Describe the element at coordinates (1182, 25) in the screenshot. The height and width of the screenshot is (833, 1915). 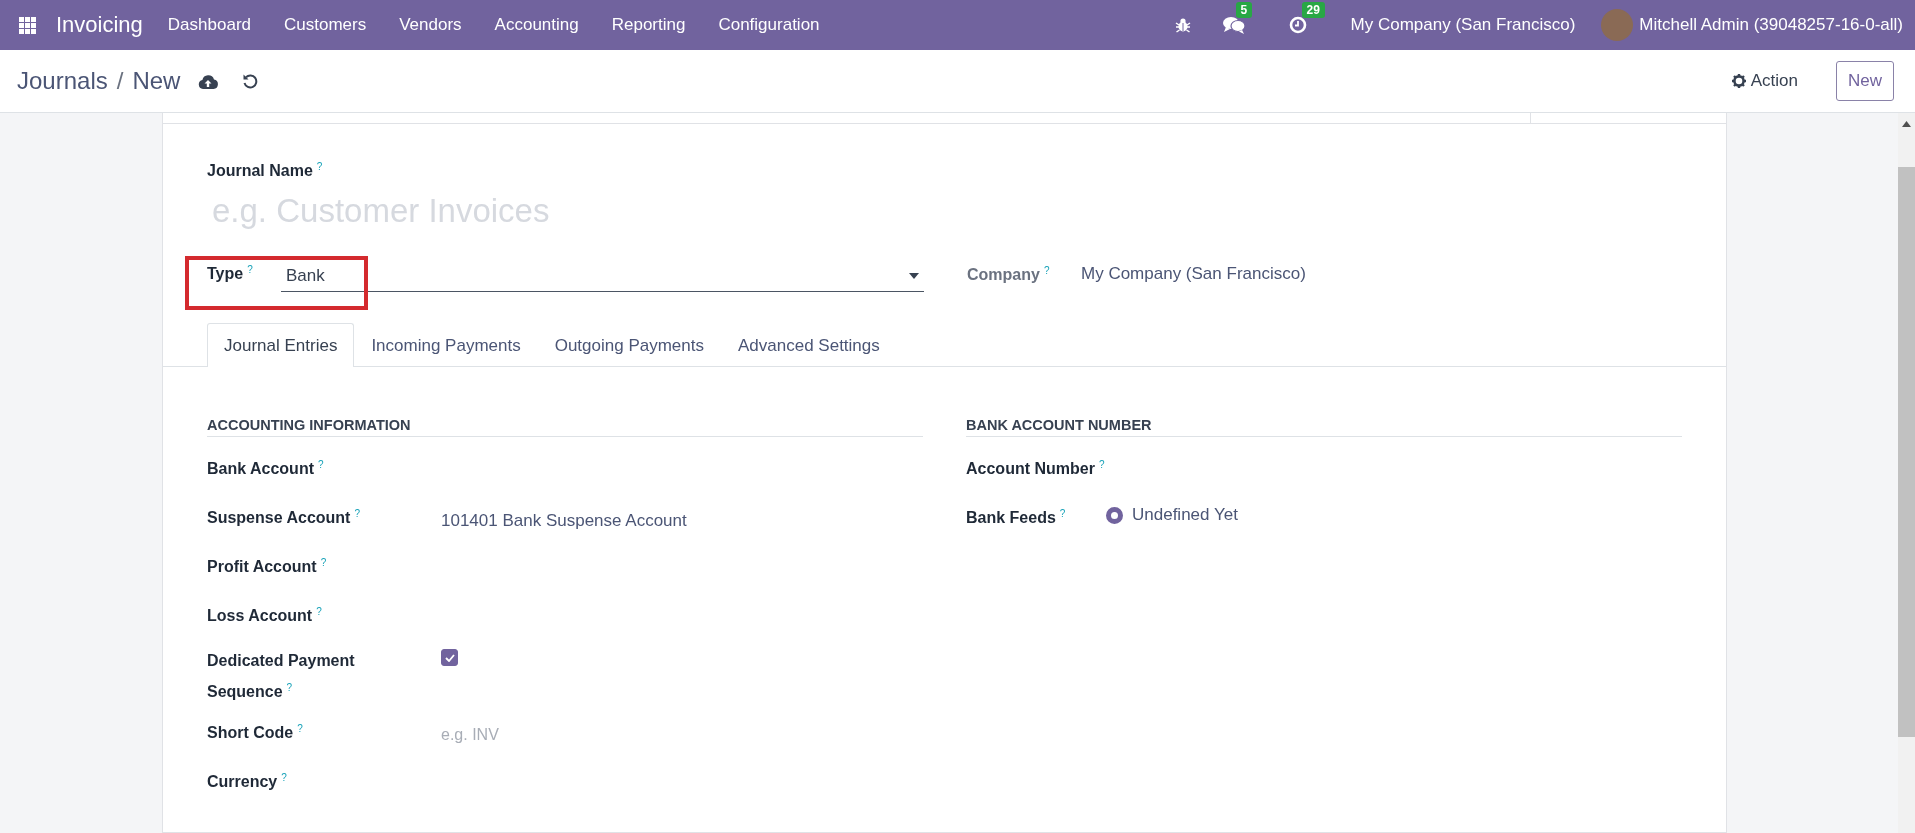
I see `bug-icon` at that location.